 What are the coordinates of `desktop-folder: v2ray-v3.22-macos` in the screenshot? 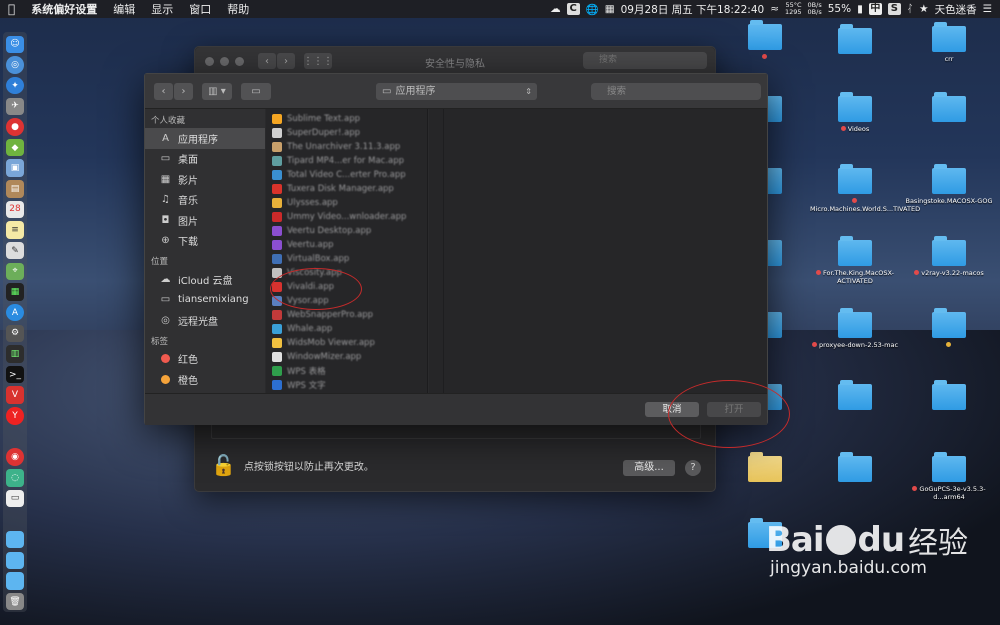 It's located at (949, 256).